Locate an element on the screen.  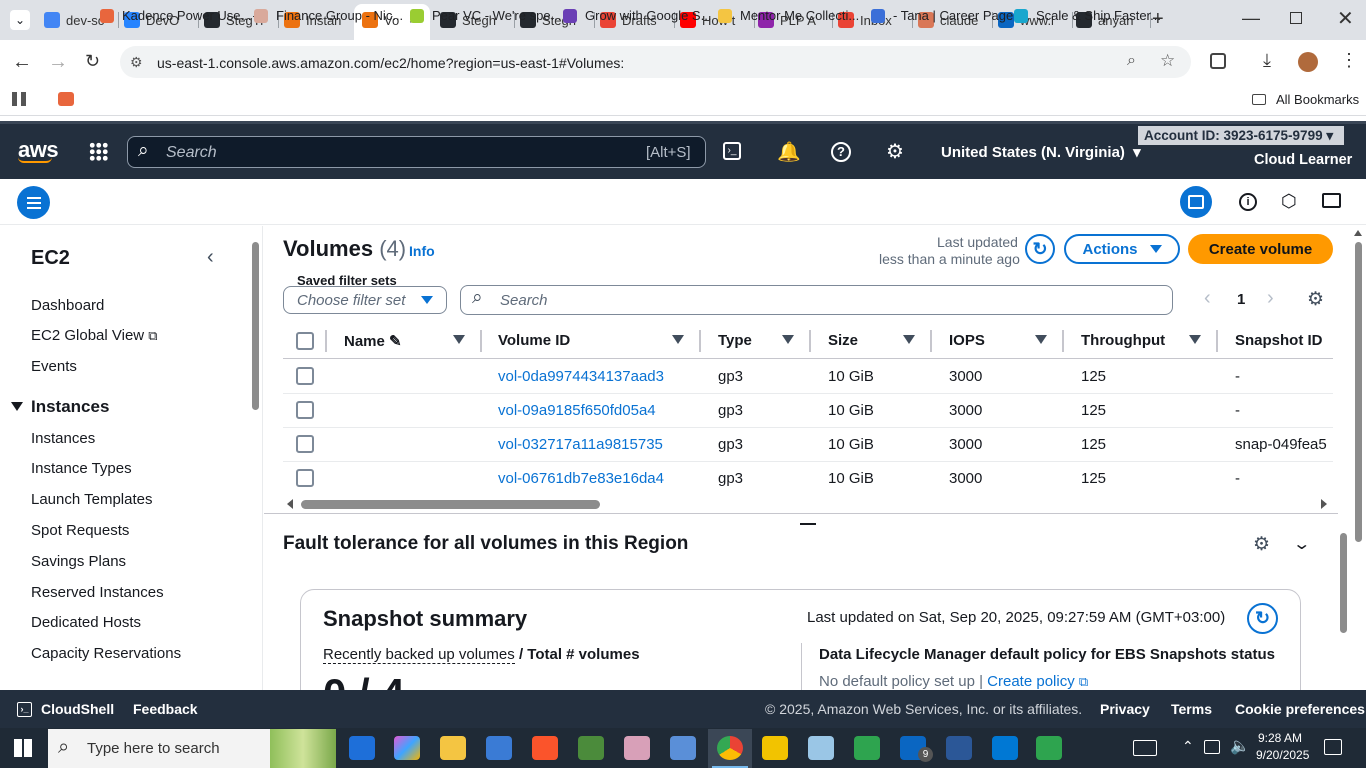
sidebar-item-global-view: EC2 Global View ⧉ is located at coordinates (94, 335).